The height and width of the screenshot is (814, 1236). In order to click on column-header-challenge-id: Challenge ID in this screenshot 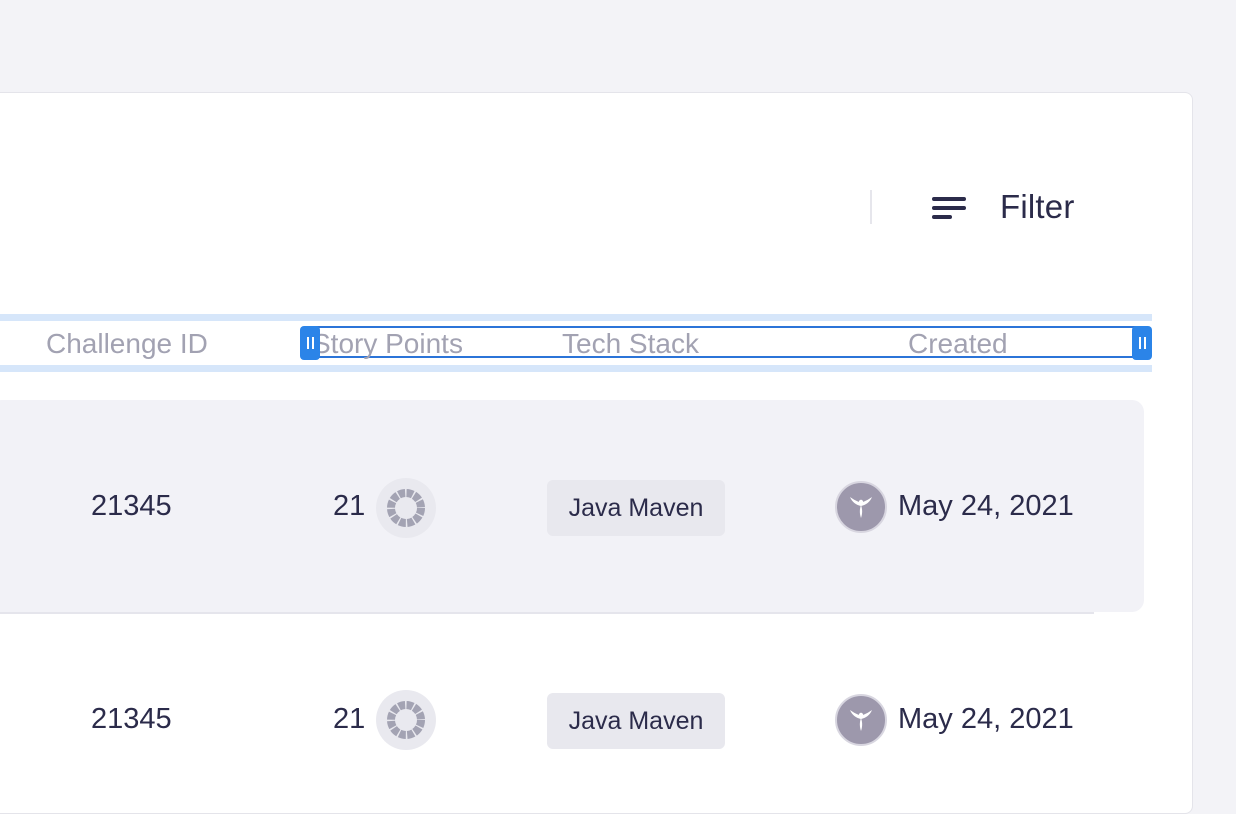, I will do `click(127, 344)`.